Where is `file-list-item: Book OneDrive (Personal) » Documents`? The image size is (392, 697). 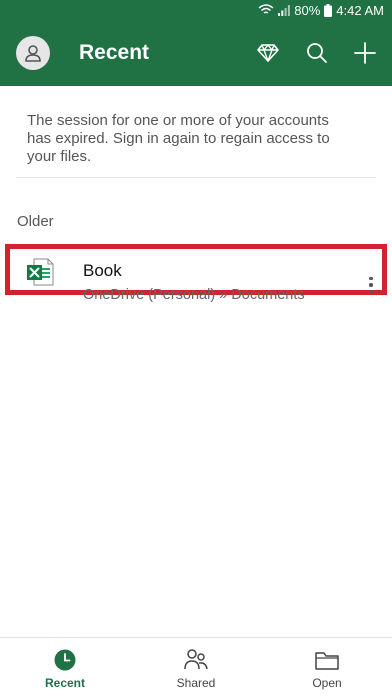 file-list-item: Book OneDrive (Personal) » Documents is located at coordinates (196, 273).